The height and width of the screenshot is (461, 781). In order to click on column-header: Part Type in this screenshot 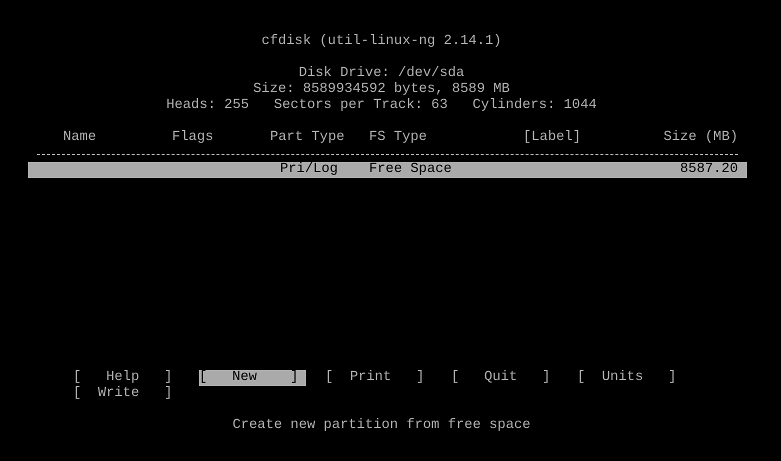, I will do `click(308, 138)`.